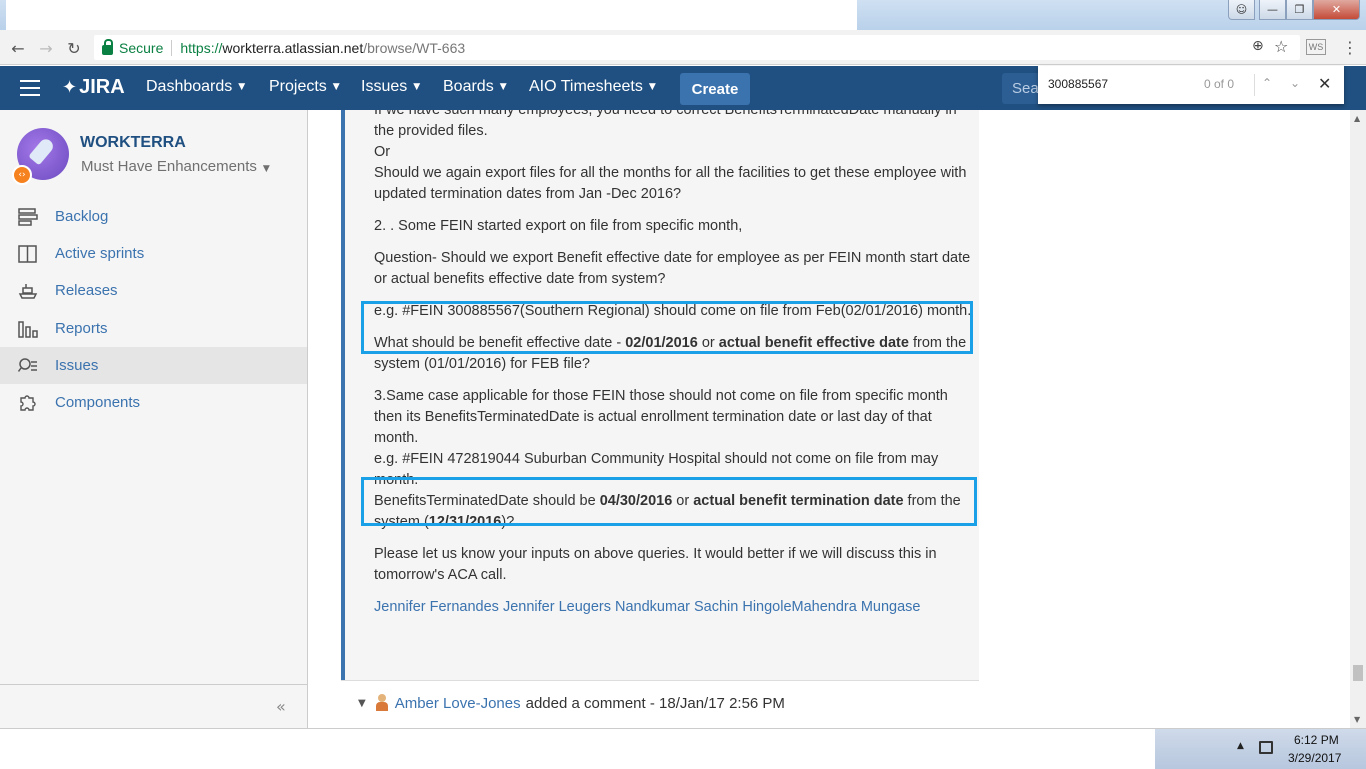 The image size is (1366, 769). I want to click on puzzle-icon, so click(28, 402).